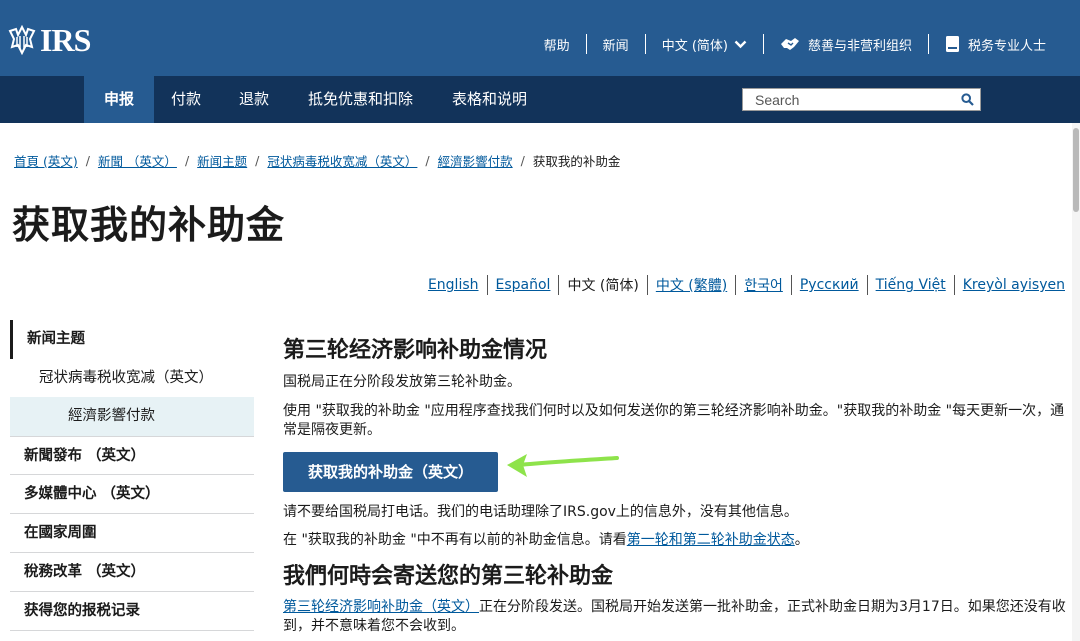 This screenshot has height=641, width=1080. What do you see at coordinates (576, 161) in the screenshot?
I see `breadcrumb-current: 获取我的补助金` at bounding box center [576, 161].